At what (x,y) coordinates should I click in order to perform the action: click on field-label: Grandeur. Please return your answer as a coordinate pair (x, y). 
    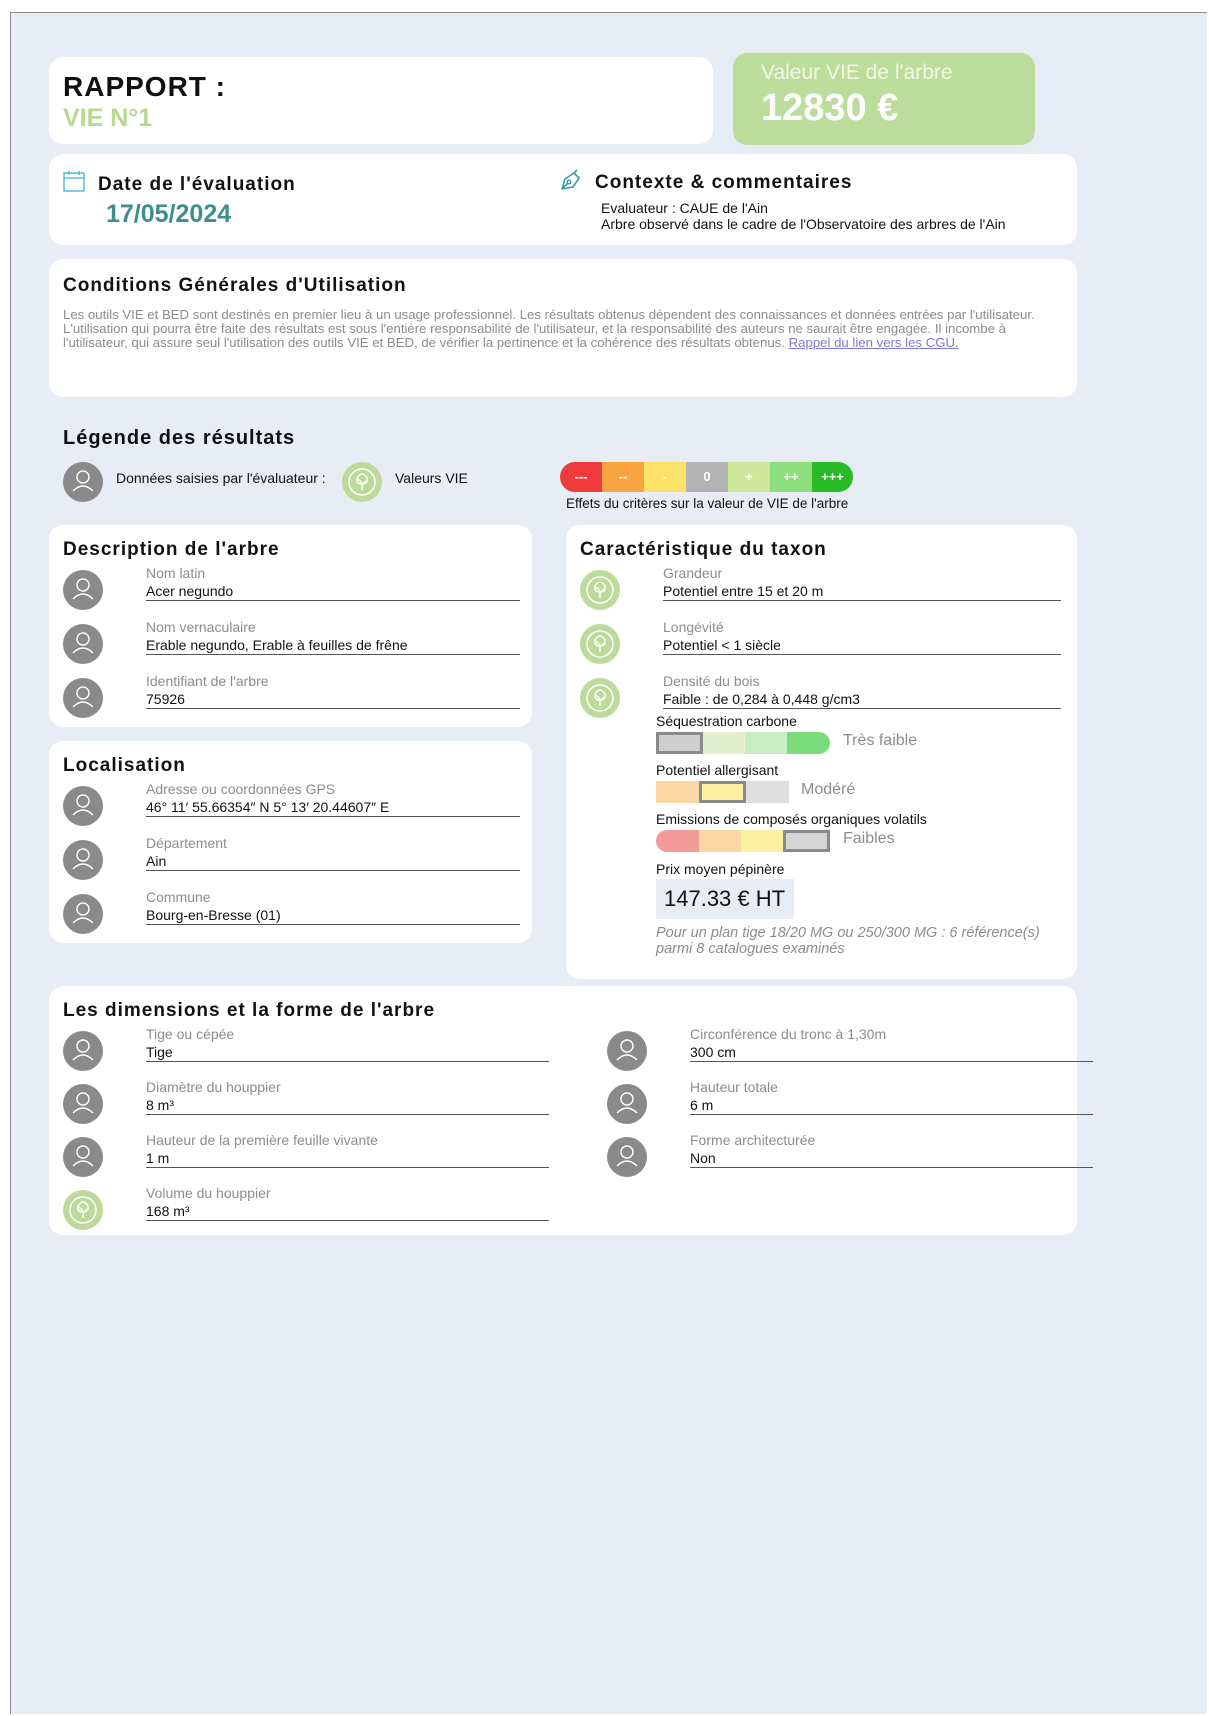
    Looking at the image, I should click on (693, 573).